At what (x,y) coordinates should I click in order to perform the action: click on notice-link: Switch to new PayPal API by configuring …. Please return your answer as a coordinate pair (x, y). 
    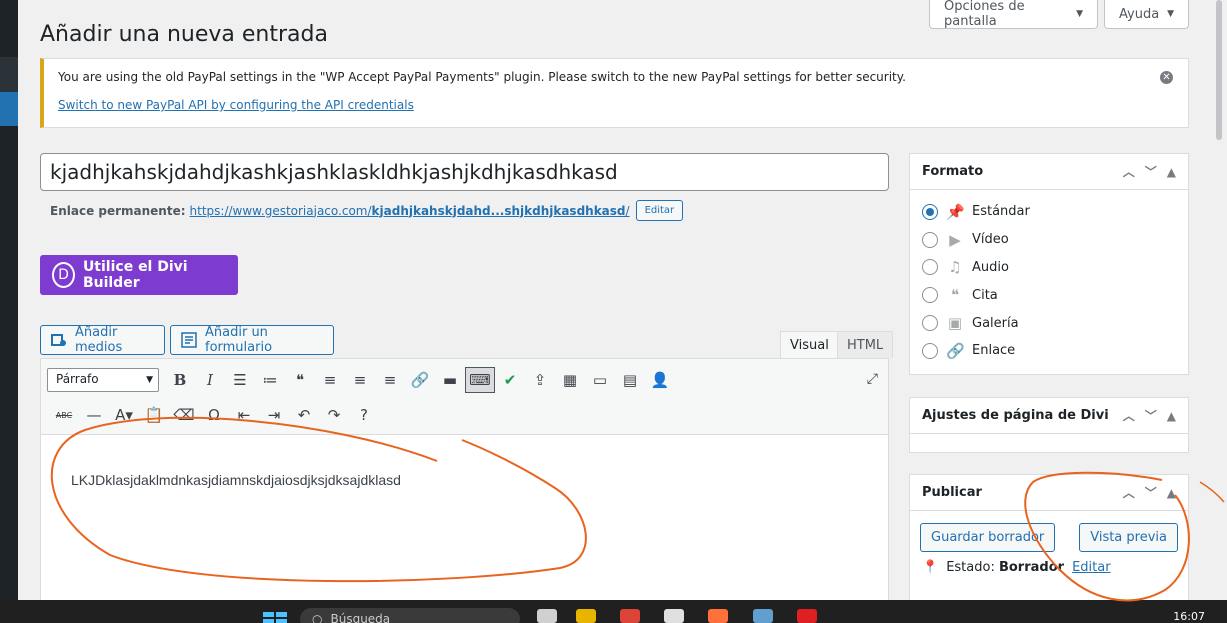
    Looking at the image, I should click on (616, 105).